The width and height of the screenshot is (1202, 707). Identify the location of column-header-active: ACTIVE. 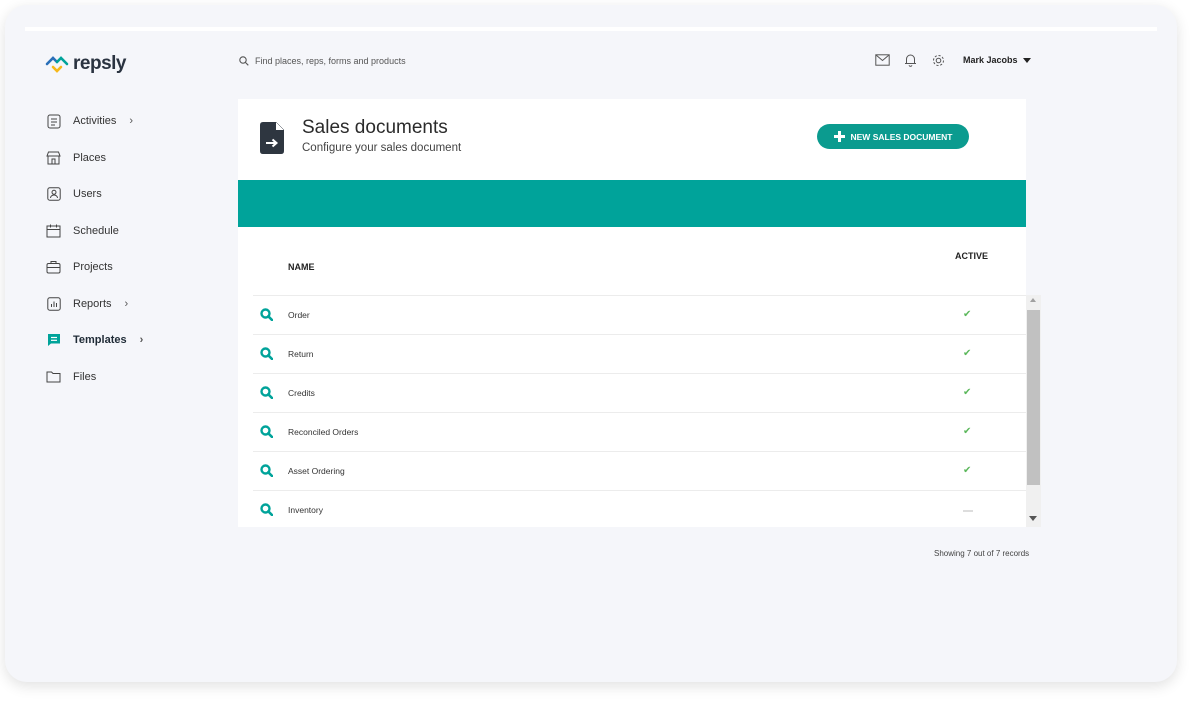
(971, 256).